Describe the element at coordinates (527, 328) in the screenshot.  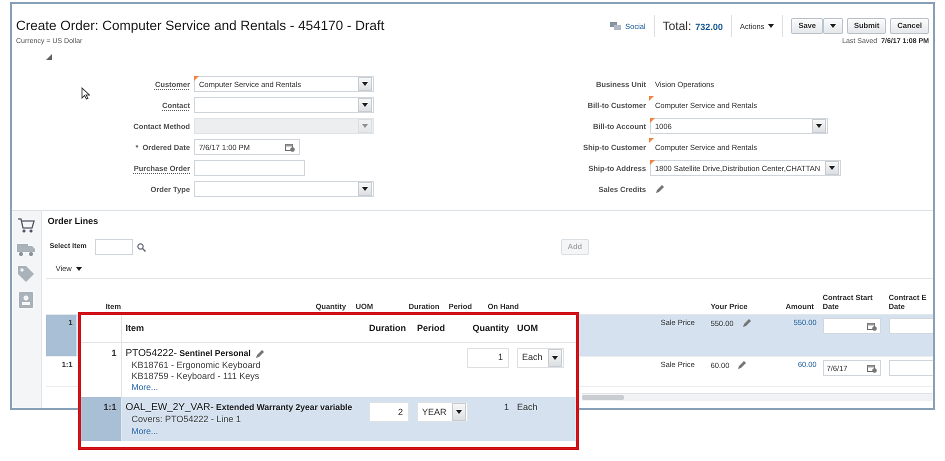
I see `column-header: UOM` at that location.